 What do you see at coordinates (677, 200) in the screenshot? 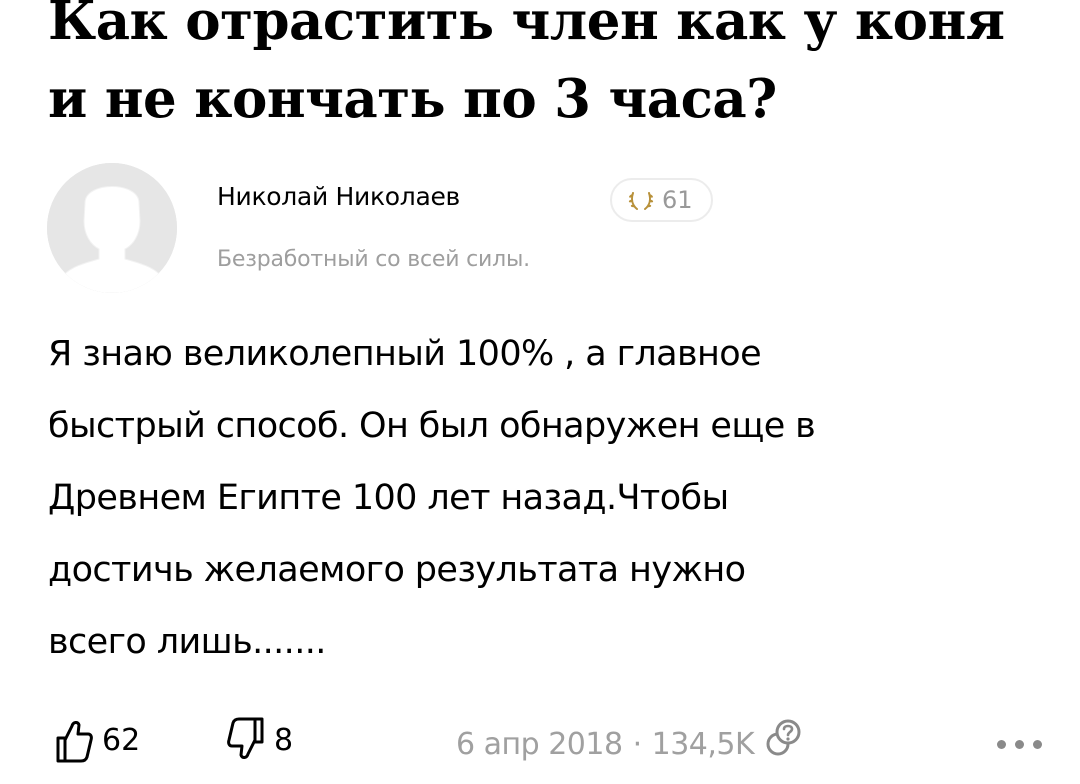
I see `rating-value: 61` at bounding box center [677, 200].